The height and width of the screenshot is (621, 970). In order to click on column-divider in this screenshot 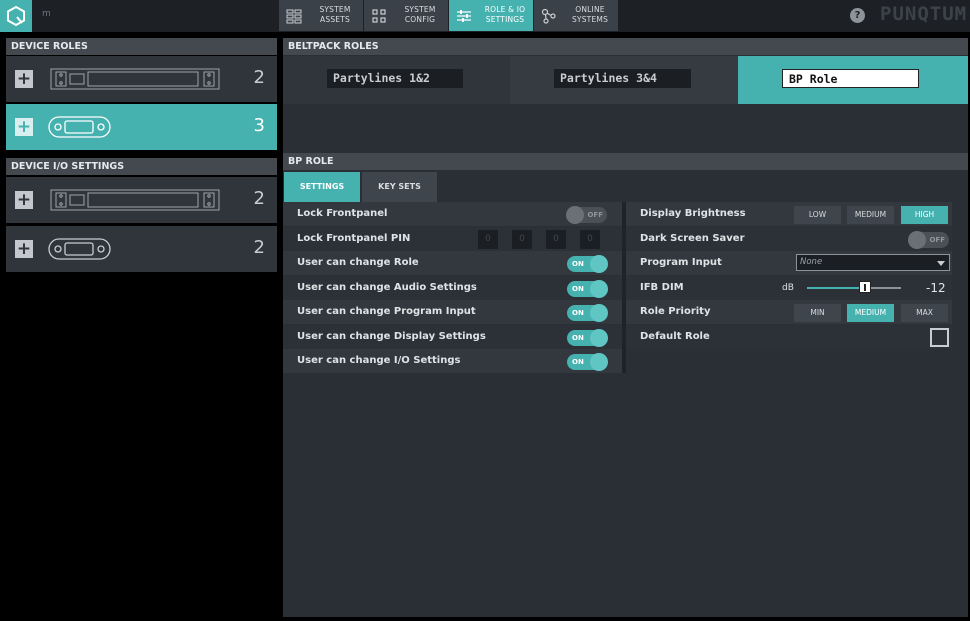, I will do `click(624, 287)`.